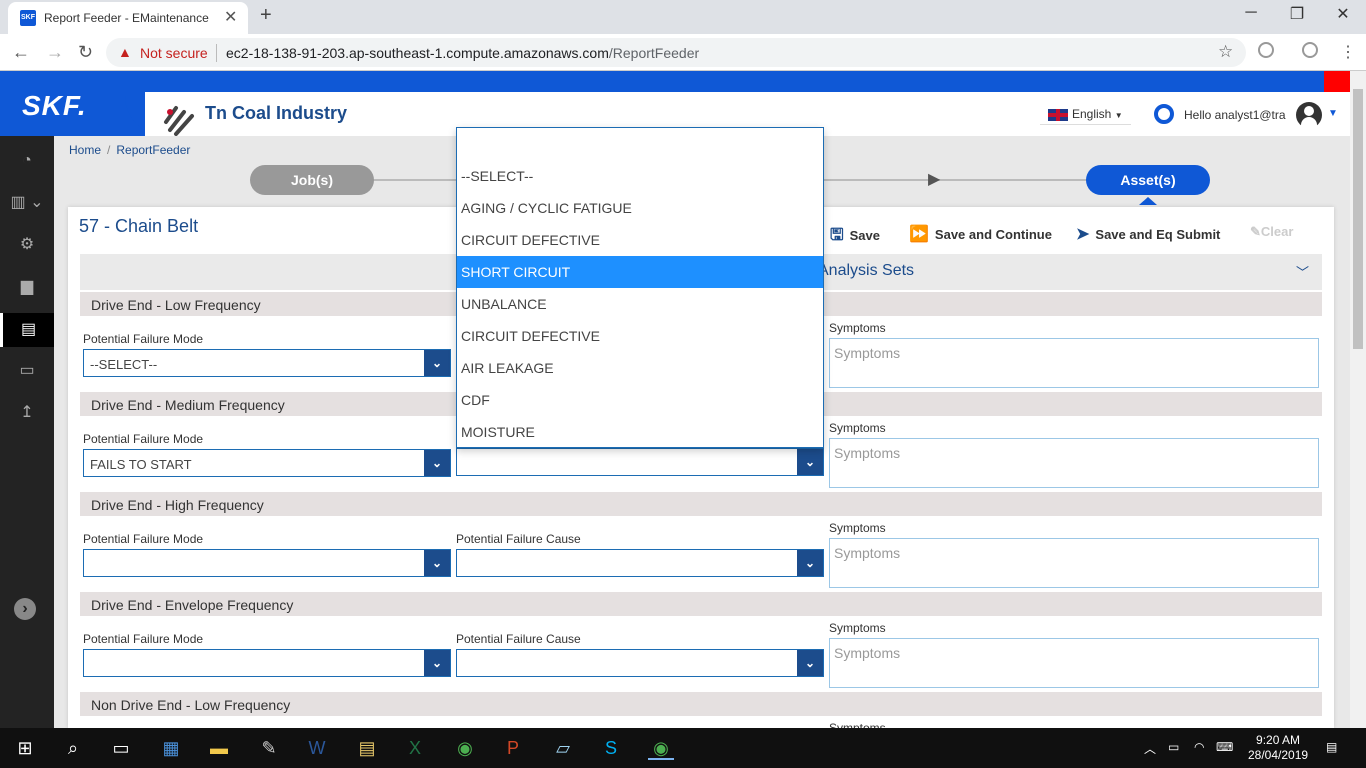 This screenshot has width=1366, height=768. What do you see at coordinates (171, 748) in the screenshot?
I see `network-app-icon: ▦` at bounding box center [171, 748].